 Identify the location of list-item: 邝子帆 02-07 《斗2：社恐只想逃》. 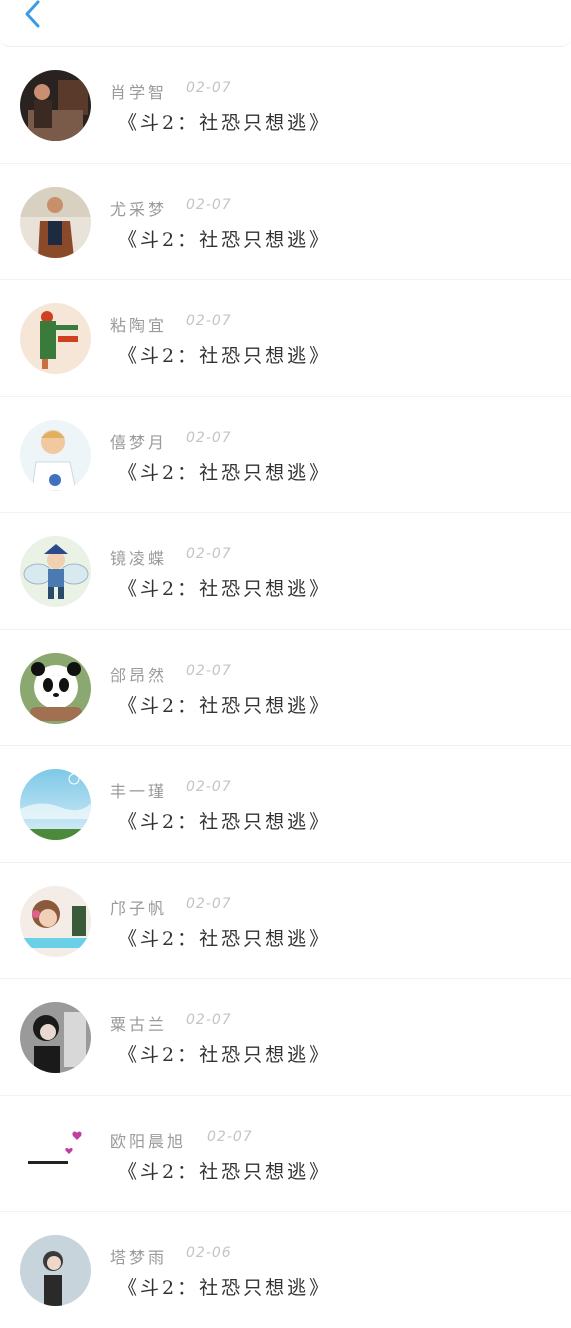
(285, 921).